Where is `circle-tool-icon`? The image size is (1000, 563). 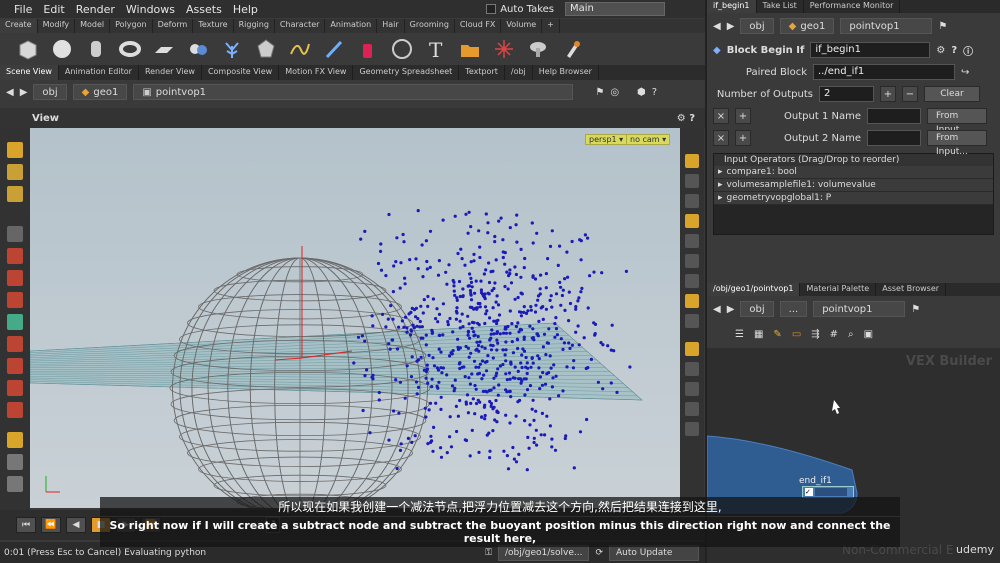
circle-tool-icon is located at coordinates (402, 49).